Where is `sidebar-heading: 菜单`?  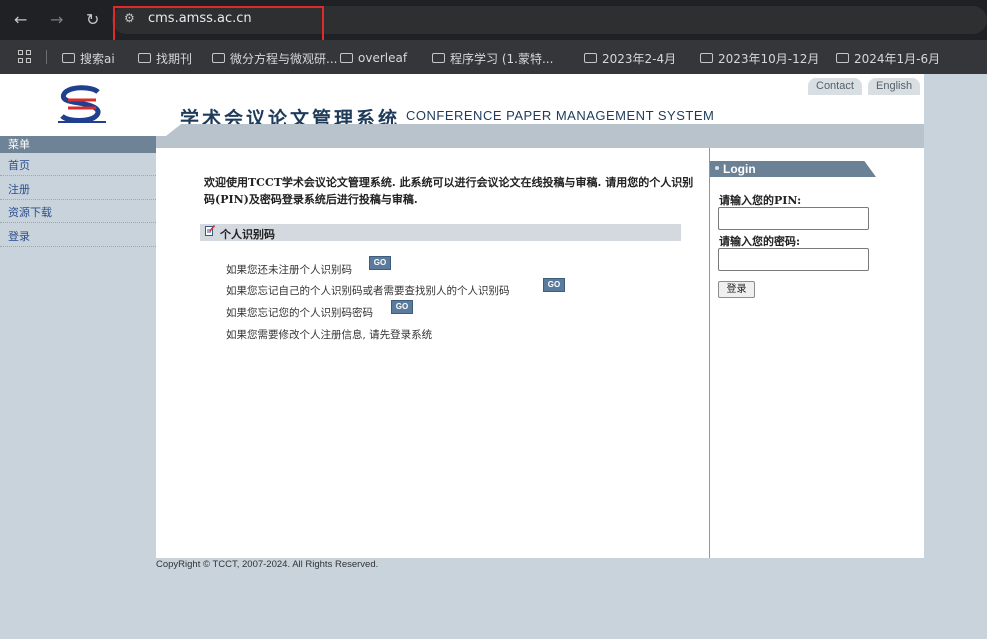 sidebar-heading: 菜单 is located at coordinates (78, 144).